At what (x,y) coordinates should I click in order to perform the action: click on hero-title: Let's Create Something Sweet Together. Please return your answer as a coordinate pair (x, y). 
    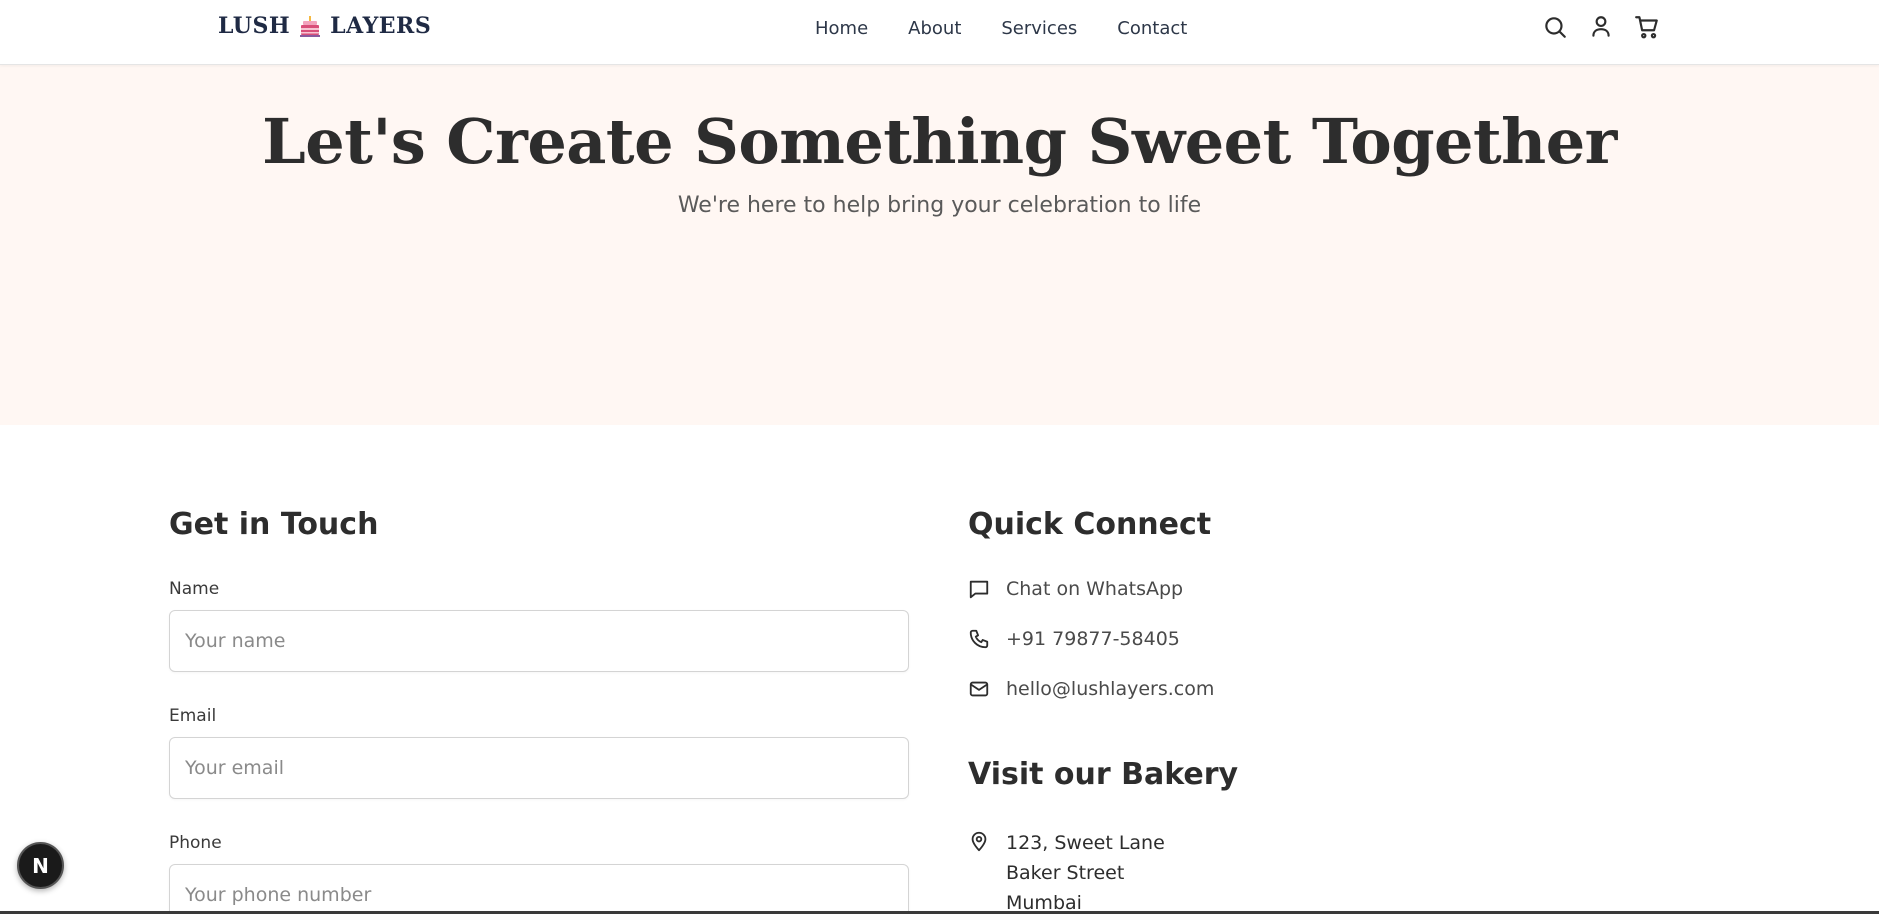
    Looking at the image, I should click on (939, 141).